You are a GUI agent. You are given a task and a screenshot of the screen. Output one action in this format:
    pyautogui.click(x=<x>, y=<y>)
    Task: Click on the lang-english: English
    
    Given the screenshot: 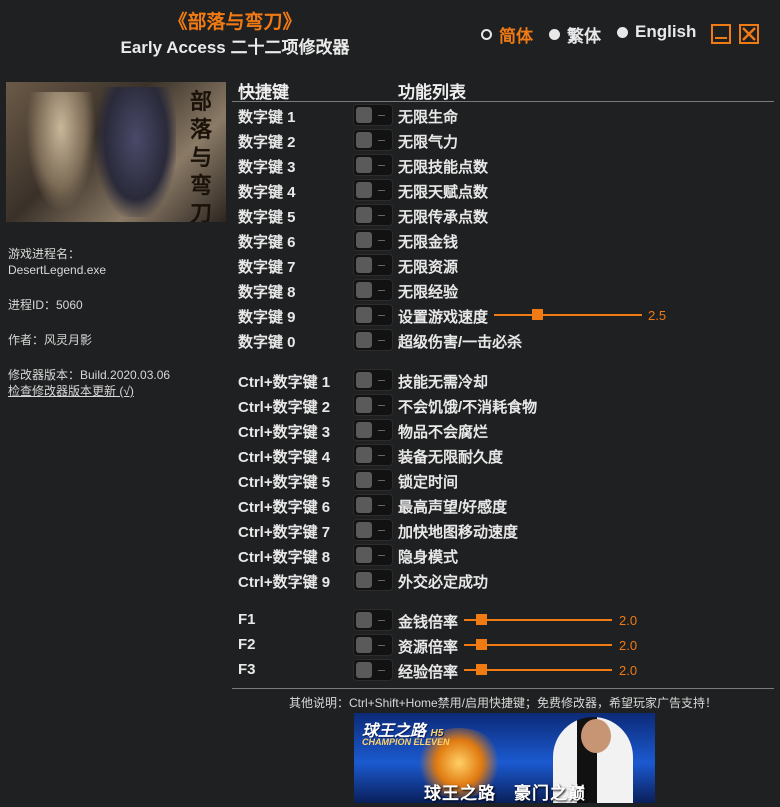 What is the action you would take?
    pyautogui.click(x=656, y=32)
    